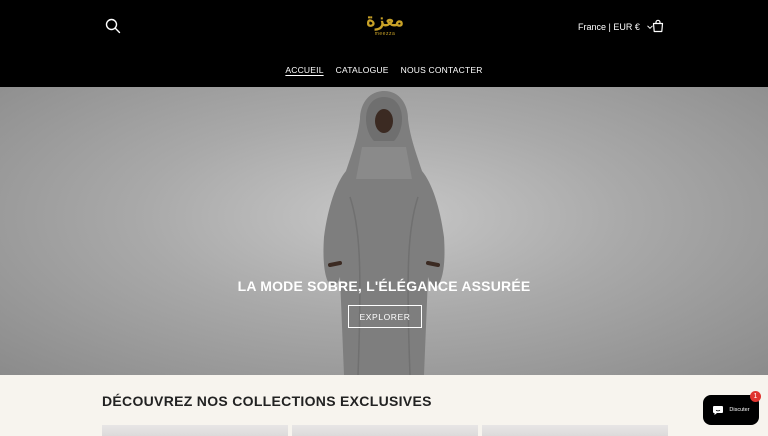 The image size is (768, 436). Describe the element at coordinates (442, 70) in the screenshot. I see `nav-item-contact: NOUS CONTACTER` at that location.